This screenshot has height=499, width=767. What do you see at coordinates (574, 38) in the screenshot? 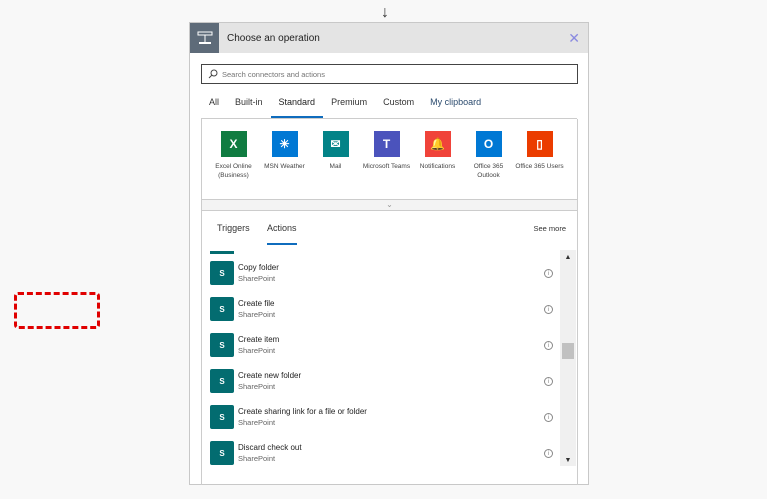
I see `close-icon: ✕` at bounding box center [574, 38].